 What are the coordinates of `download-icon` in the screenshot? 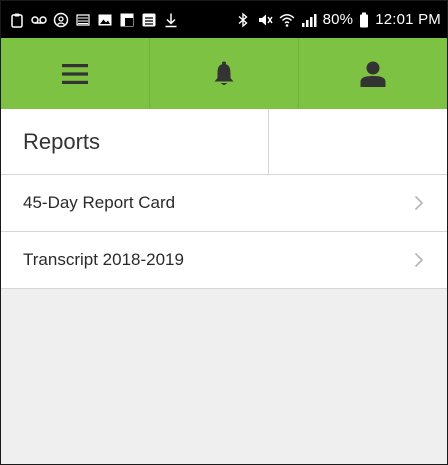 It's located at (171, 20).